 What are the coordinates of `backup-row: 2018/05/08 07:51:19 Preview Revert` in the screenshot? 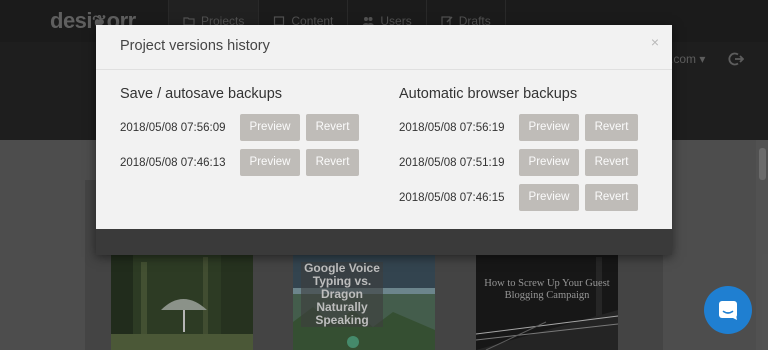 It's located at (518, 162).